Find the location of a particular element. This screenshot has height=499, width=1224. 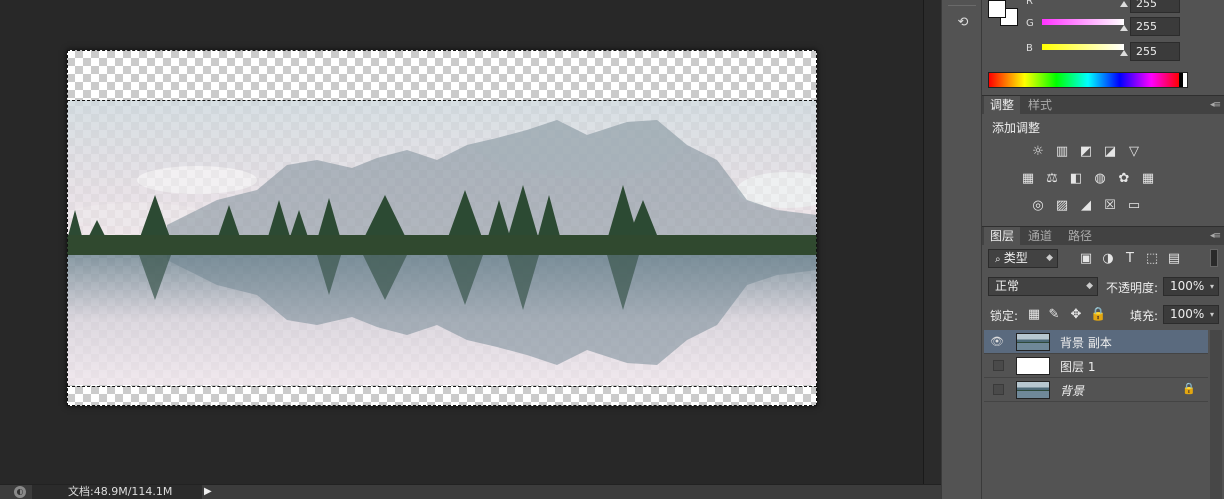

threshold-icon: ◢ is located at coordinates (1086, 206).